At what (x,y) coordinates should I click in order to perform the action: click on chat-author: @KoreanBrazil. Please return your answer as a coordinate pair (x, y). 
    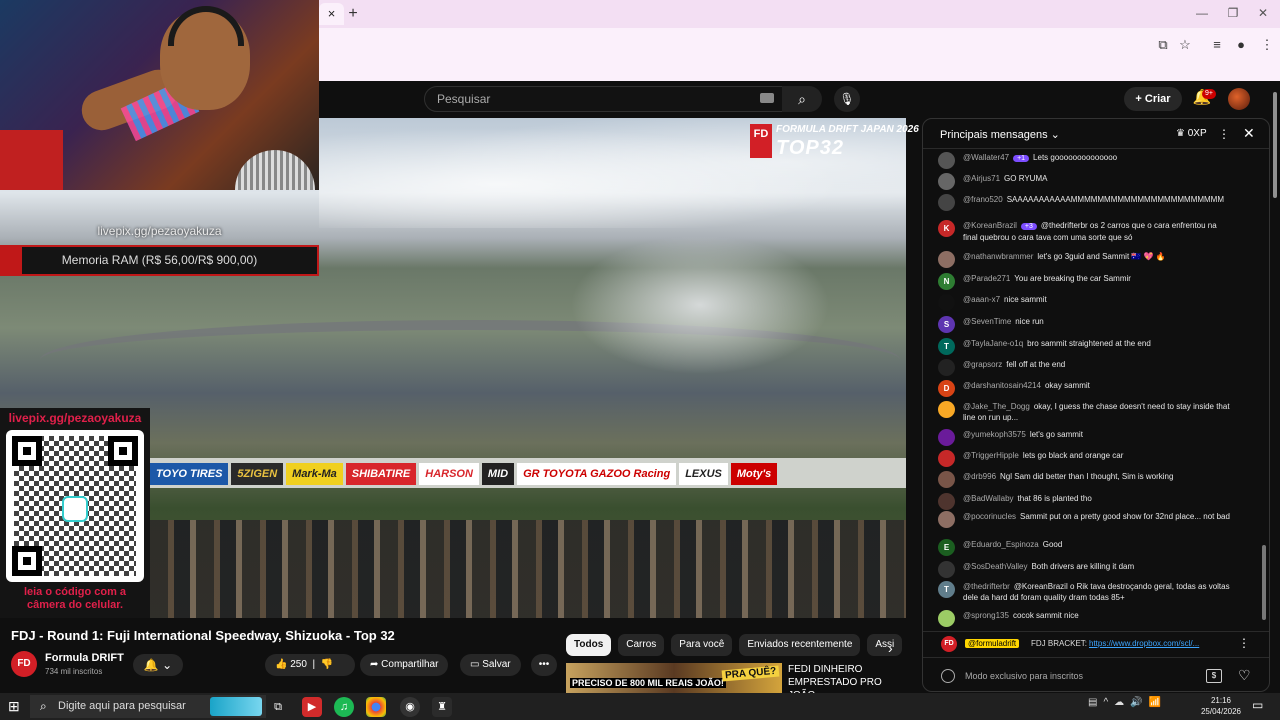
    Looking at the image, I should click on (990, 225).